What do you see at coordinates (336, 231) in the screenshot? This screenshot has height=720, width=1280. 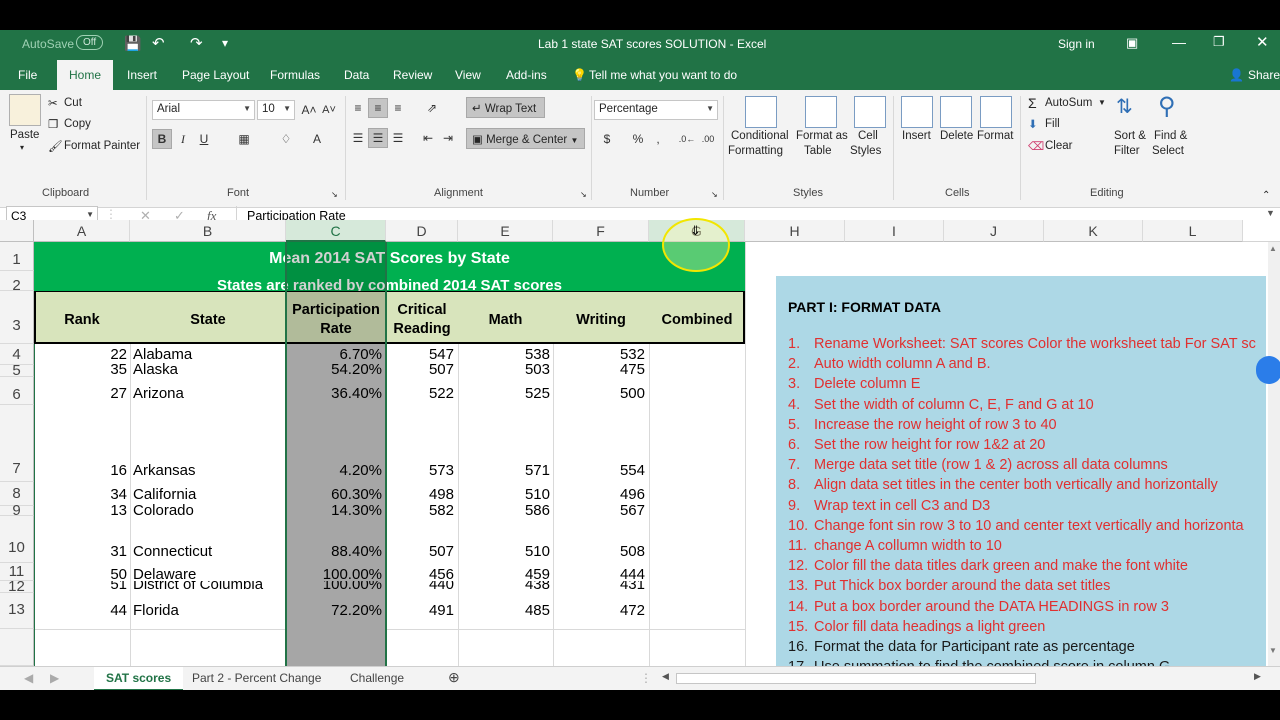 I see `column-header-c: C` at bounding box center [336, 231].